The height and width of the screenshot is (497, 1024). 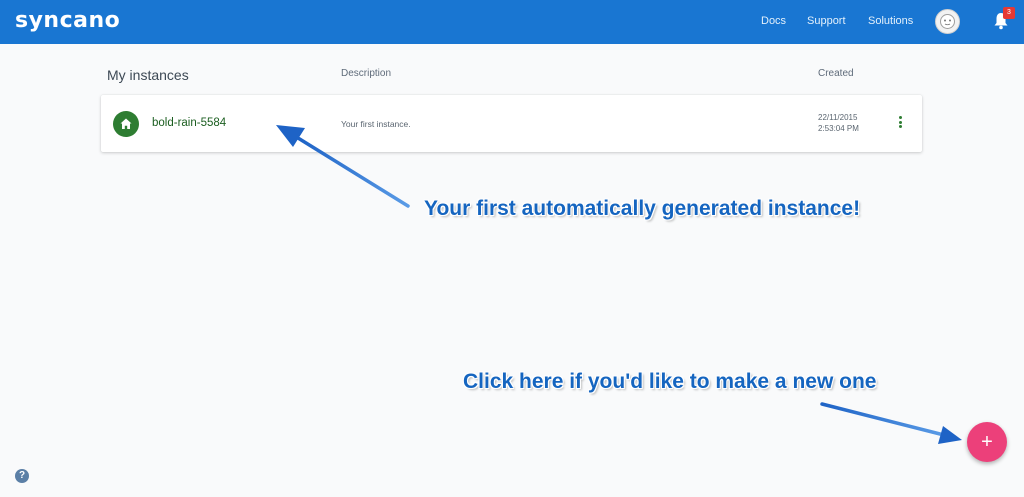 What do you see at coordinates (987, 442) in the screenshot?
I see `add-instance-button: +` at bounding box center [987, 442].